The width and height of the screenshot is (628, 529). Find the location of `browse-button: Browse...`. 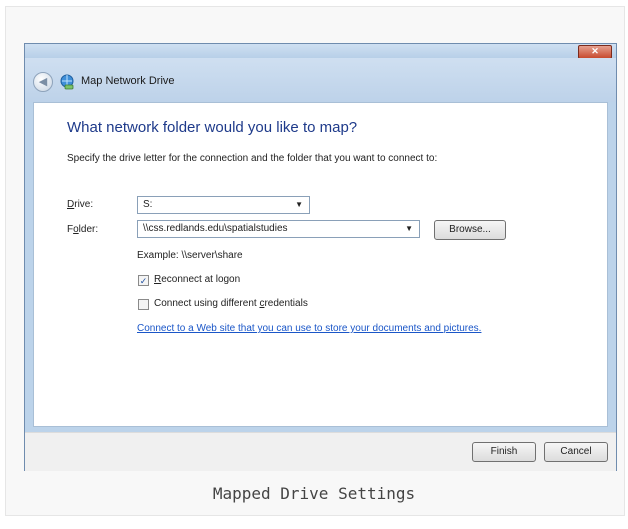

browse-button: Browse... is located at coordinates (470, 230).